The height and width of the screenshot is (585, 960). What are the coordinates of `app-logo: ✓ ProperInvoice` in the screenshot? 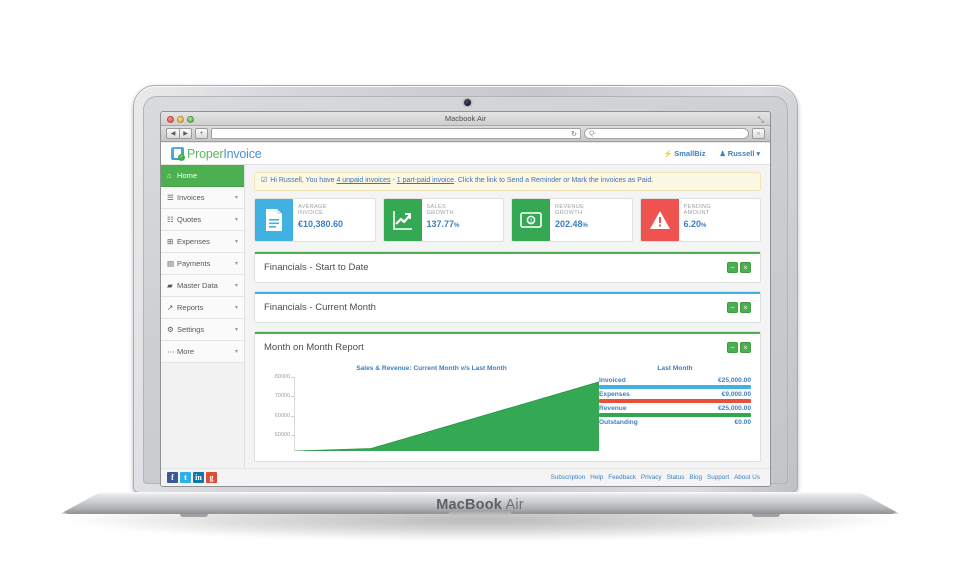 It's located at (216, 154).